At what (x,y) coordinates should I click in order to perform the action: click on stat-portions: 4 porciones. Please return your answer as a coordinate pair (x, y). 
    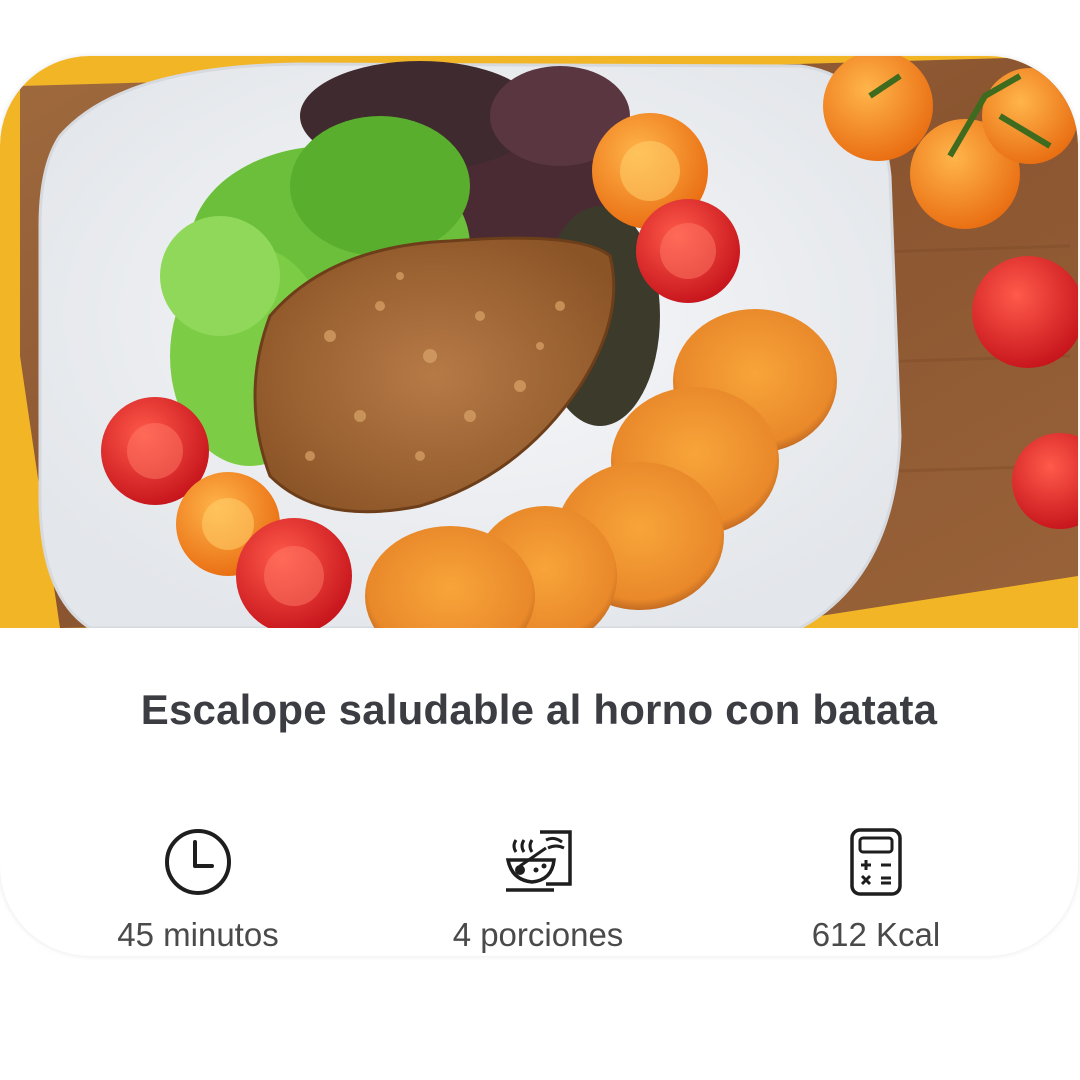
    Looking at the image, I should click on (538, 890).